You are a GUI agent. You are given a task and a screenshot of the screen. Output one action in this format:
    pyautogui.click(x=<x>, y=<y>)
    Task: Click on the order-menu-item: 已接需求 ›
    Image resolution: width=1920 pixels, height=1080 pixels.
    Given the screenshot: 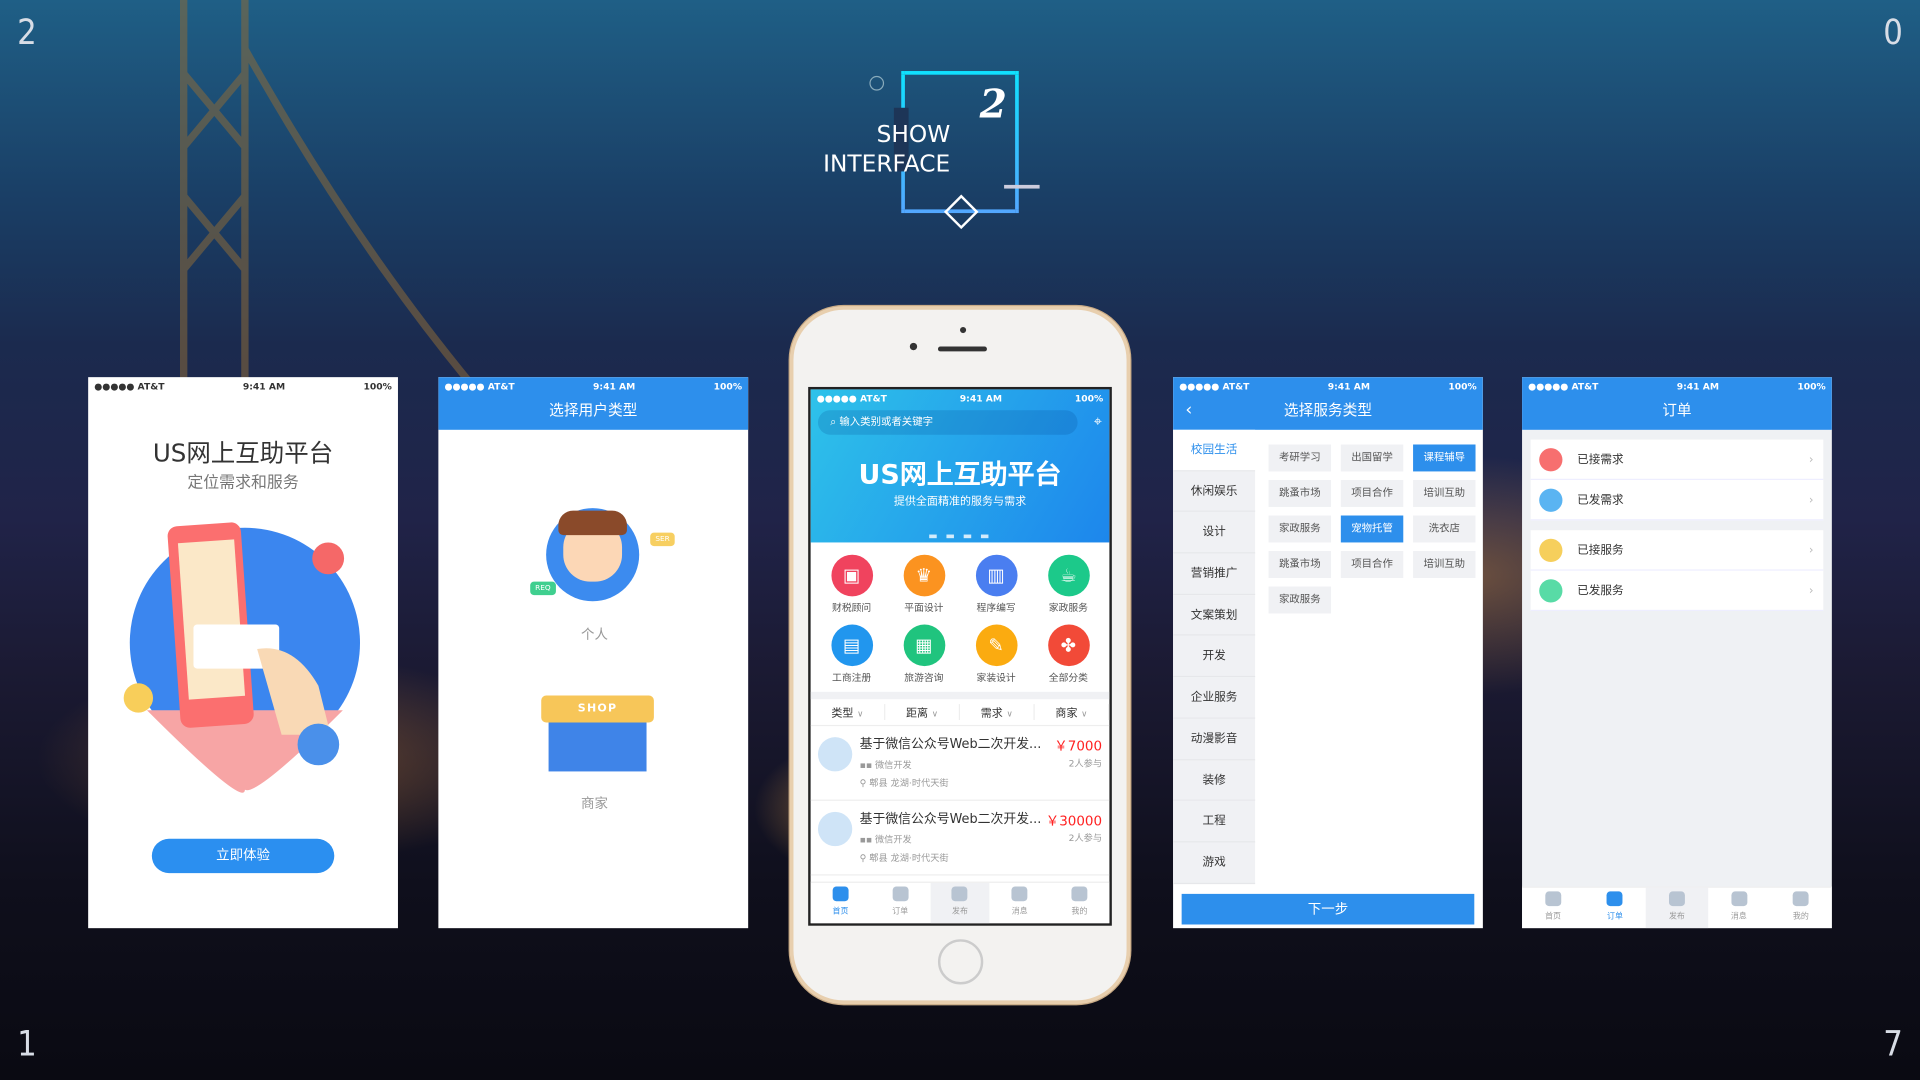 What is the action you would take?
    pyautogui.click(x=1677, y=460)
    